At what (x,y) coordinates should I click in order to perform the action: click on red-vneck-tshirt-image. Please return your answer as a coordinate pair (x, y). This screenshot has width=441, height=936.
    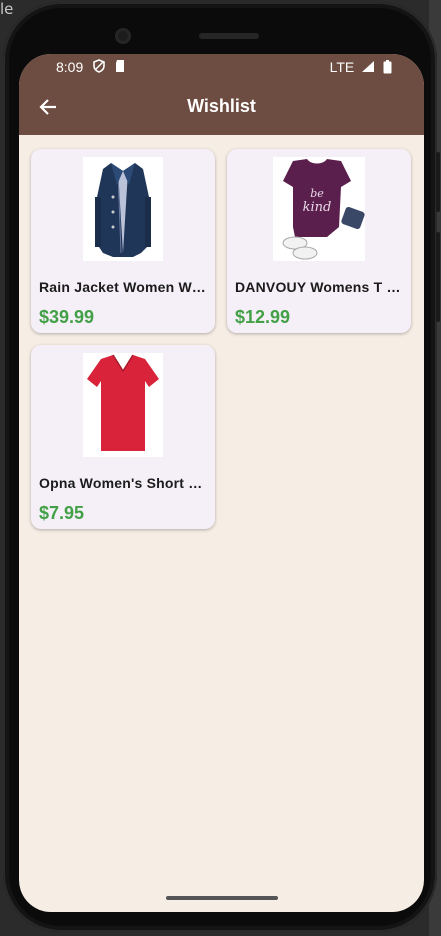
    Looking at the image, I should click on (123, 402).